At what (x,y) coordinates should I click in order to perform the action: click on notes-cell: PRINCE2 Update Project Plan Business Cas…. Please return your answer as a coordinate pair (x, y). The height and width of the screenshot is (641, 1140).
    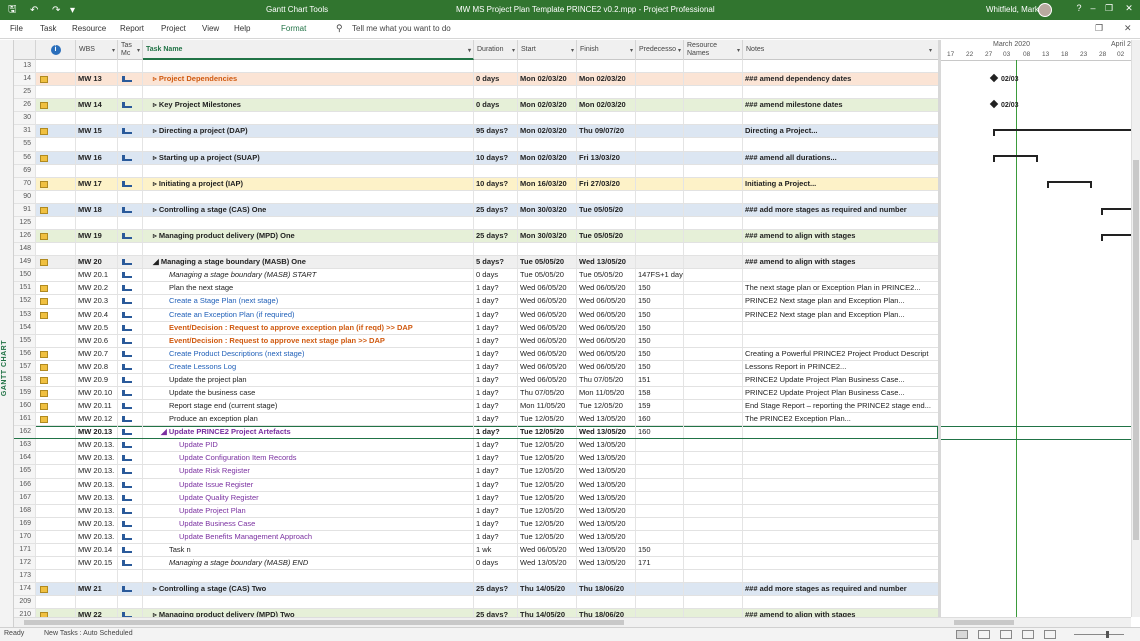
    Looking at the image, I should click on (840, 380).